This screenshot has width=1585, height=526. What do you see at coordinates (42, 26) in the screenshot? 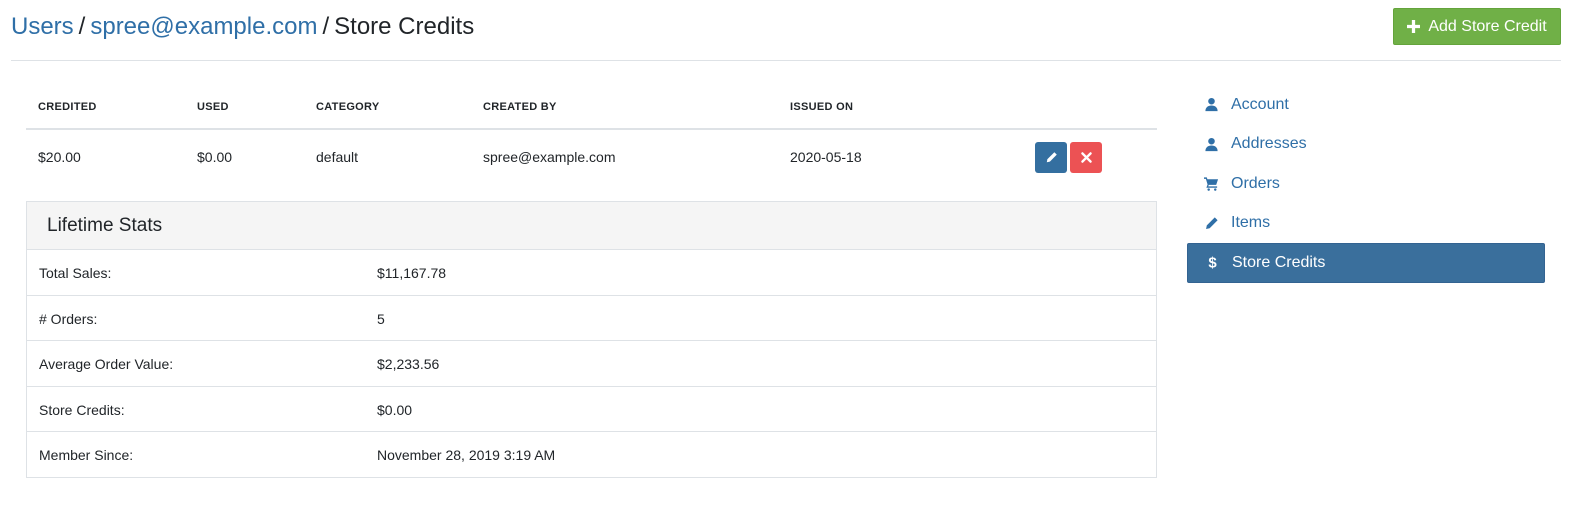
I see `breadcrumb-users-link: Users` at bounding box center [42, 26].